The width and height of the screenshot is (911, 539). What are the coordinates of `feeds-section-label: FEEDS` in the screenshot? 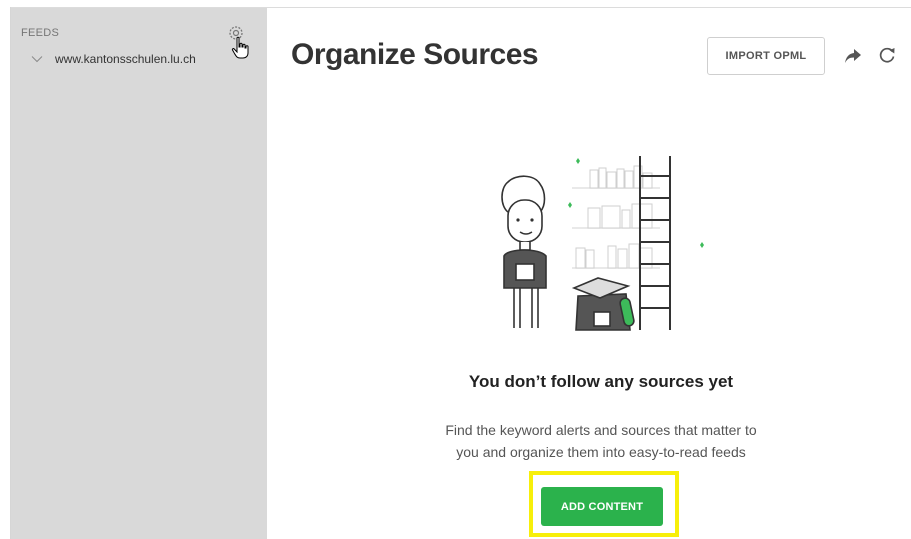 It's located at (40, 33).